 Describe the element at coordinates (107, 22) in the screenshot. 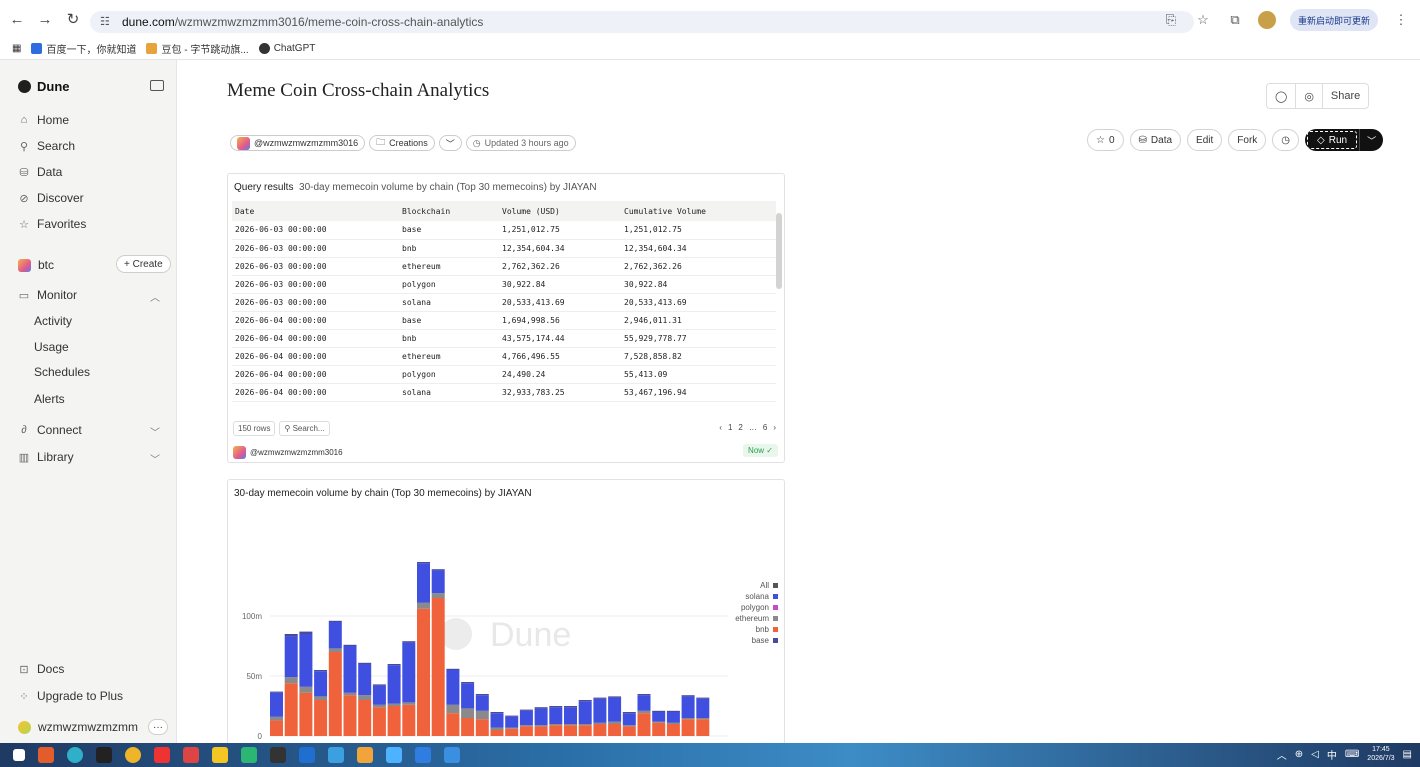

I see `site-info-icon: ☷` at that location.